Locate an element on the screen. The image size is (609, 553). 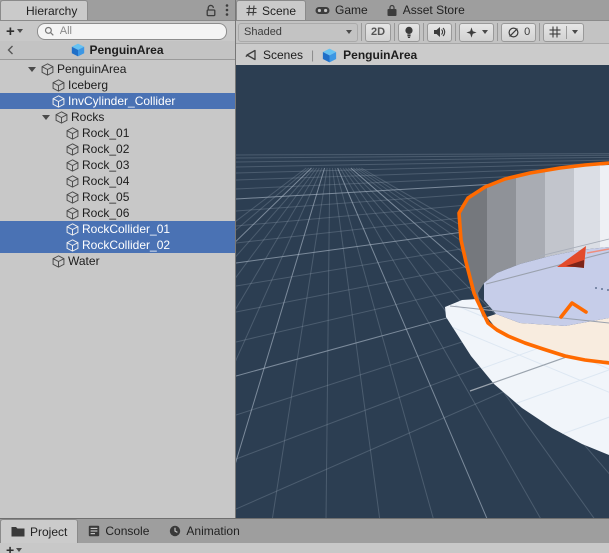
back-arrow-icon is located at coordinates (250, 55).